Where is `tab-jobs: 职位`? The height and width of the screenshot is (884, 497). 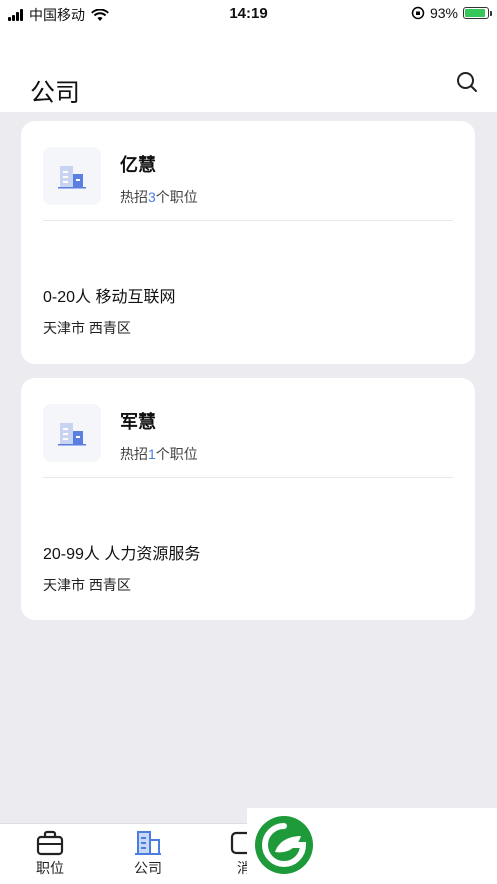
tab-jobs: 职位 is located at coordinates (50, 854).